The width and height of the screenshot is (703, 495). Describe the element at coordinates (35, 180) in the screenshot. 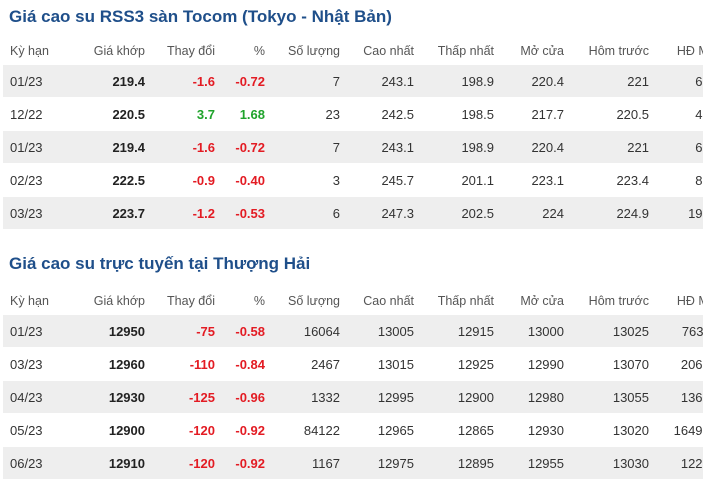

I see `cell-term: 02/23` at that location.